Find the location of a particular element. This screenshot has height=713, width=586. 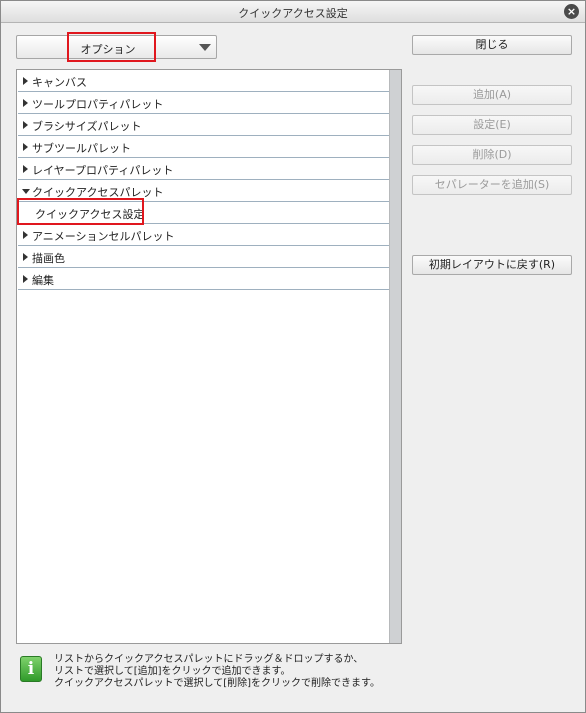

tree-item-drawing-color: 描画色 is located at coordinates (203, 257).